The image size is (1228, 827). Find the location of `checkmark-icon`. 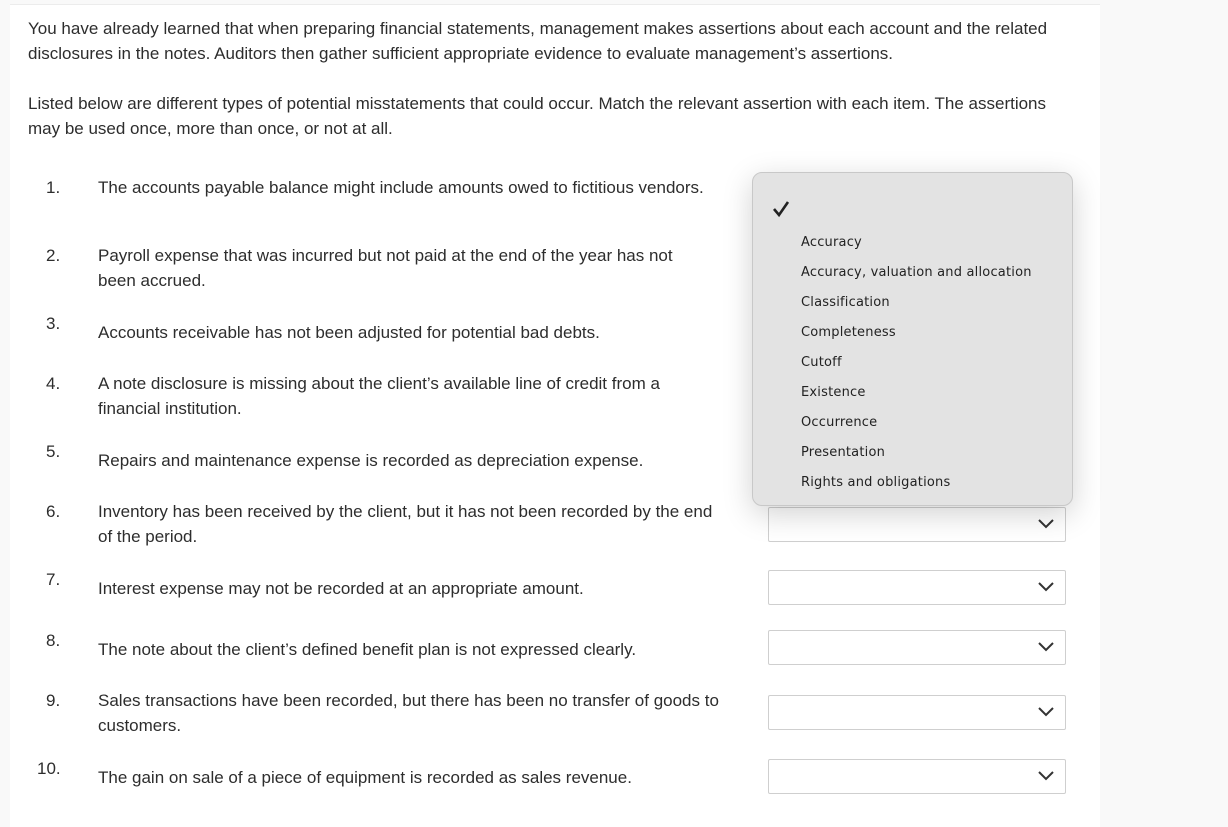

checkmark-icon is located at coordinates (781, 209).